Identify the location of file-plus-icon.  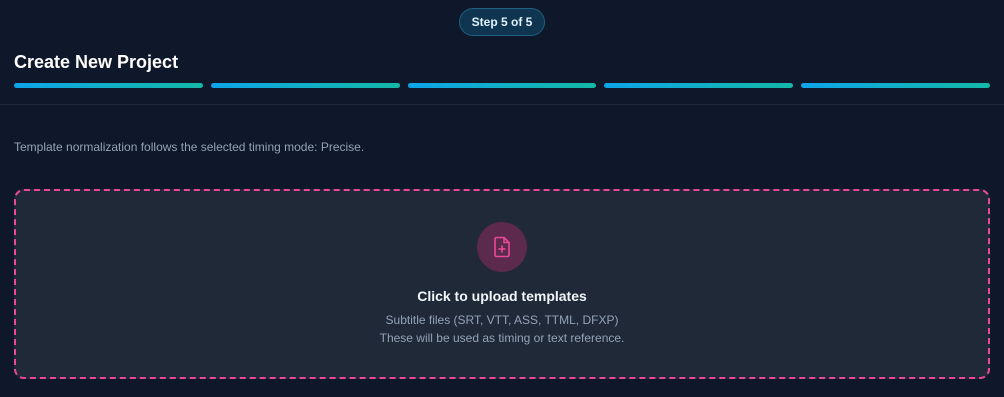
(502, 247).